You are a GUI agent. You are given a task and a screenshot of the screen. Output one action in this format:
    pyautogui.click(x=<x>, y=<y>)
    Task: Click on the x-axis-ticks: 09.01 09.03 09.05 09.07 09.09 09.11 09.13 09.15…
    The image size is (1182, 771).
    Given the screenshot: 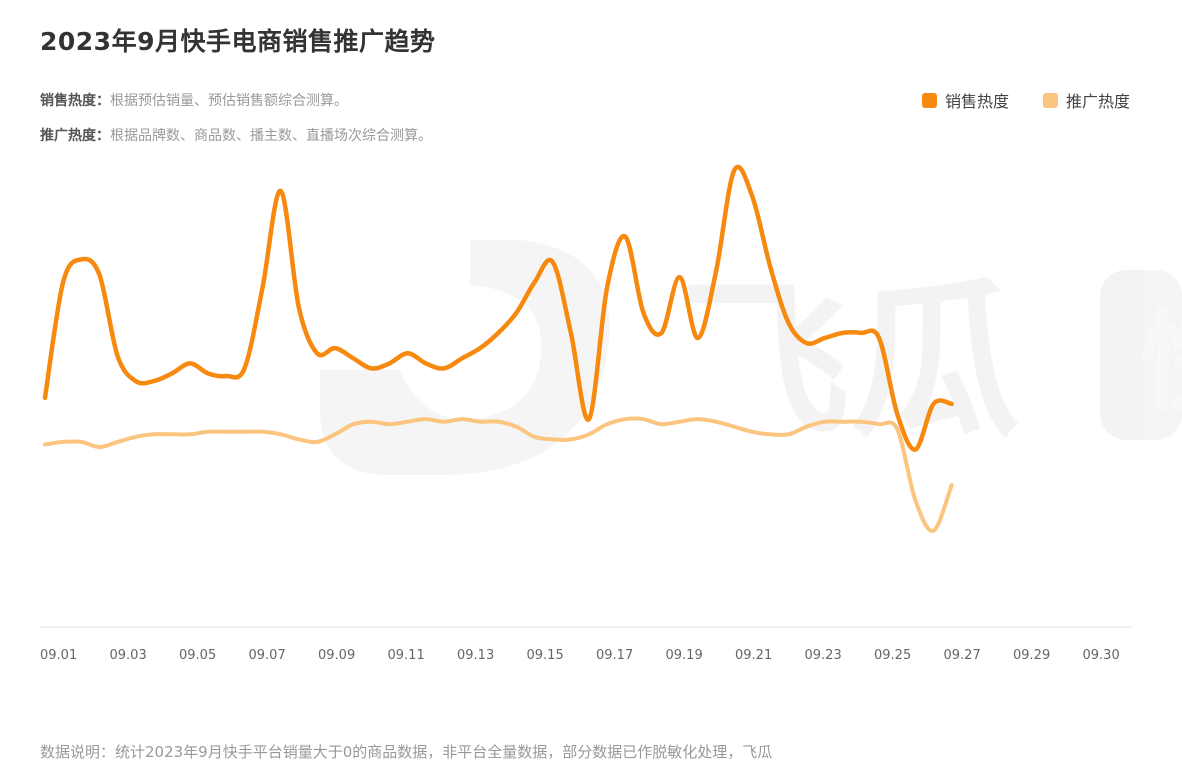 What is the action you would take?
    pyautogui.click(x=580, y=655)
    